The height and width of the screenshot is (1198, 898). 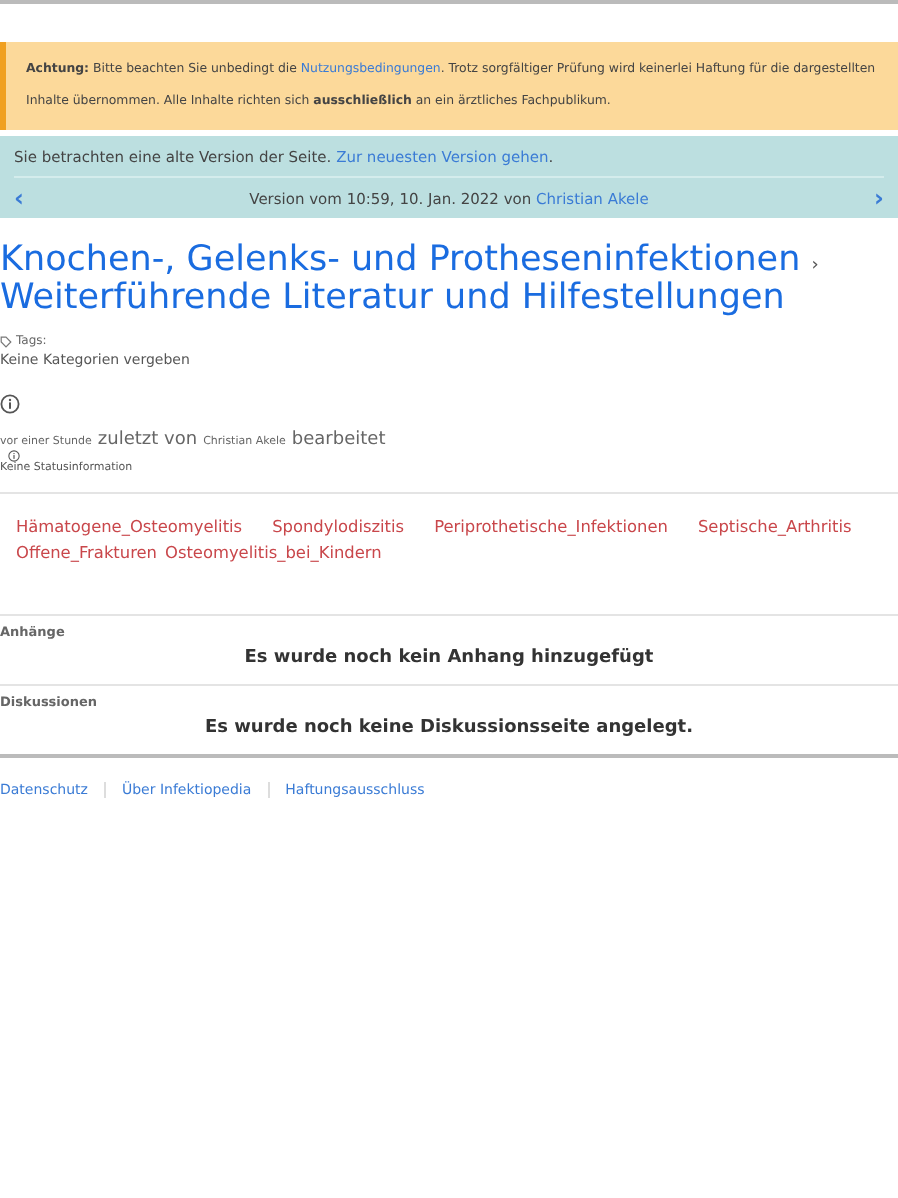 What do you see at coordinates (273, 553) in the screenshot?
I see `missing-page-link: Osteomyelitis_bei_Kindern` at bounding box center [273, 553].